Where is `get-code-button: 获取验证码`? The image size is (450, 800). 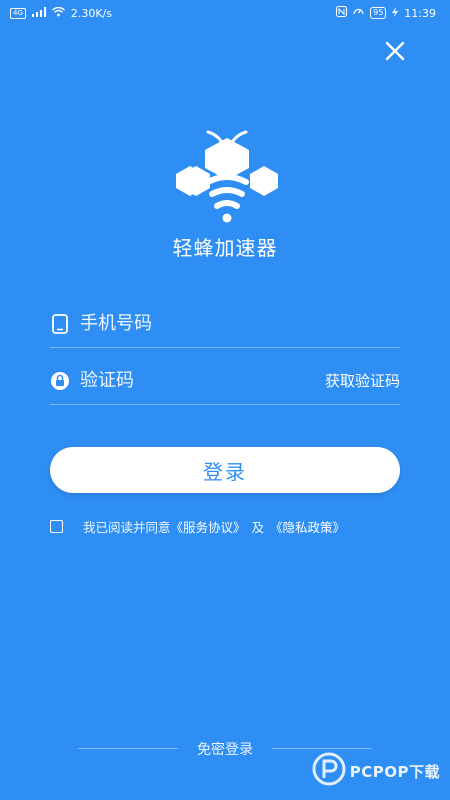 get-code-button: 获取验证码 is located at coordinates (362, 380).